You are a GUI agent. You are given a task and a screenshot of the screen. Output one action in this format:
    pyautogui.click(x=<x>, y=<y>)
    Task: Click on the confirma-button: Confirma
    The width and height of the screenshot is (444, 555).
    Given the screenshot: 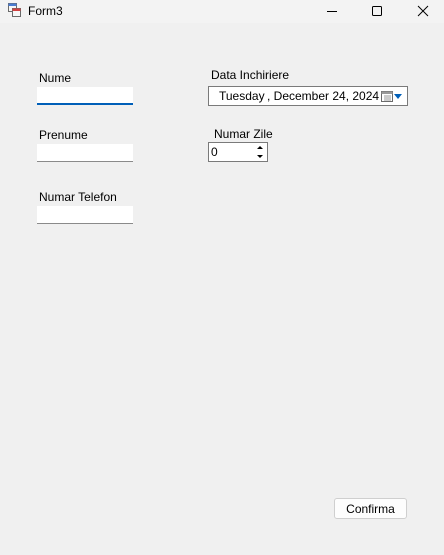 What is the action you would take?
    pyautogui.click(x=370, y=508)
    